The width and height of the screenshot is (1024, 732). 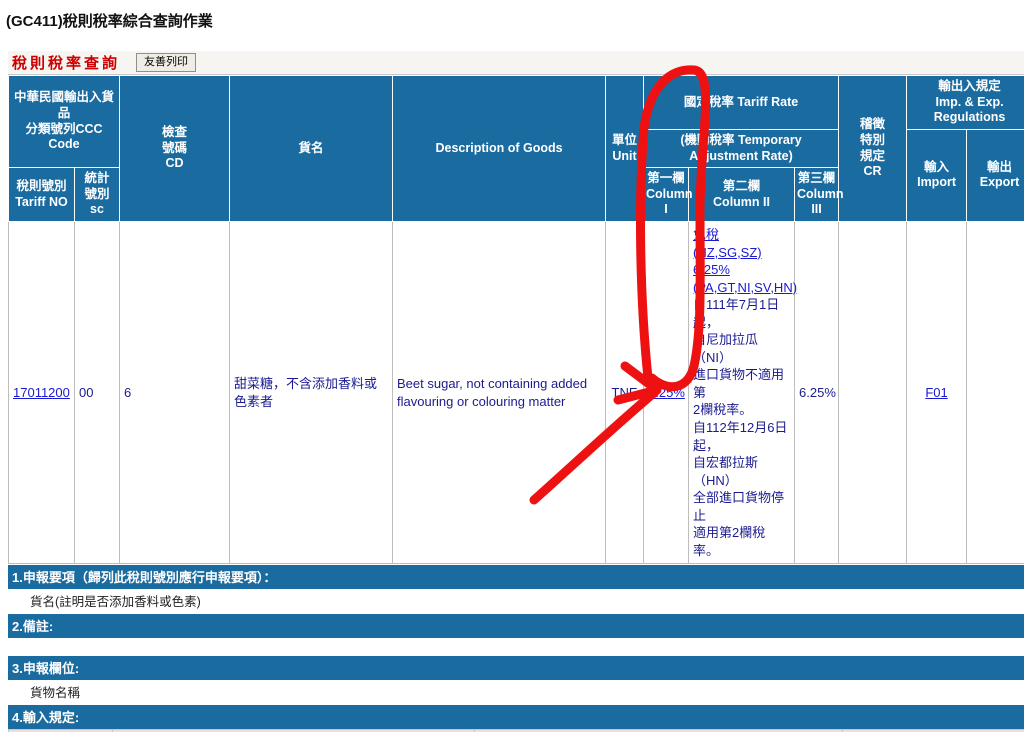 I want to click on th-import-line1: 輸入, so click(x=937, y=166).